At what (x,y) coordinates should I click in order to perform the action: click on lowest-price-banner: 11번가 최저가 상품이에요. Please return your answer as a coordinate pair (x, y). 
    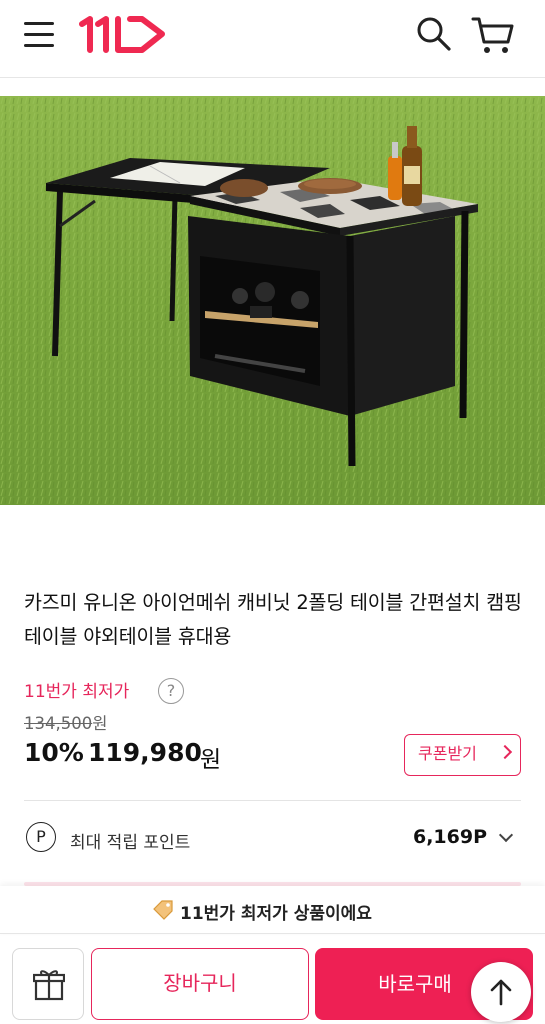
    Looking at the image, I should click on (272, 910).